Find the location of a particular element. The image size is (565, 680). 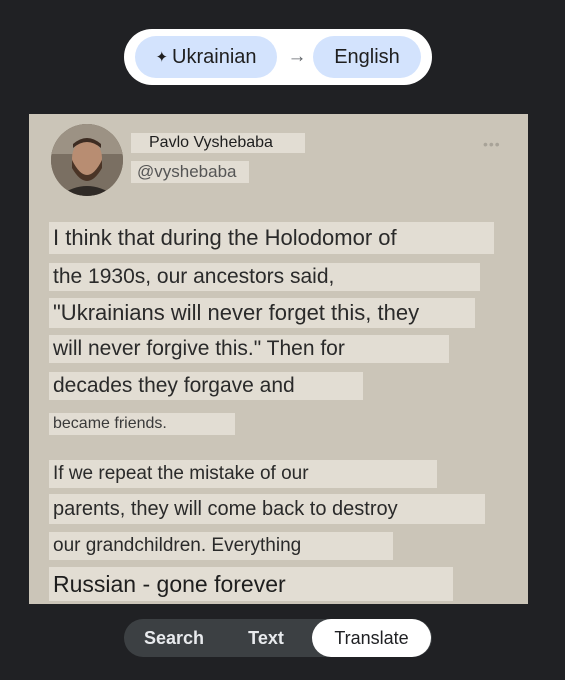

translated-line: "Ukrainians will never forget this, they is located at coordinates (262, 313).